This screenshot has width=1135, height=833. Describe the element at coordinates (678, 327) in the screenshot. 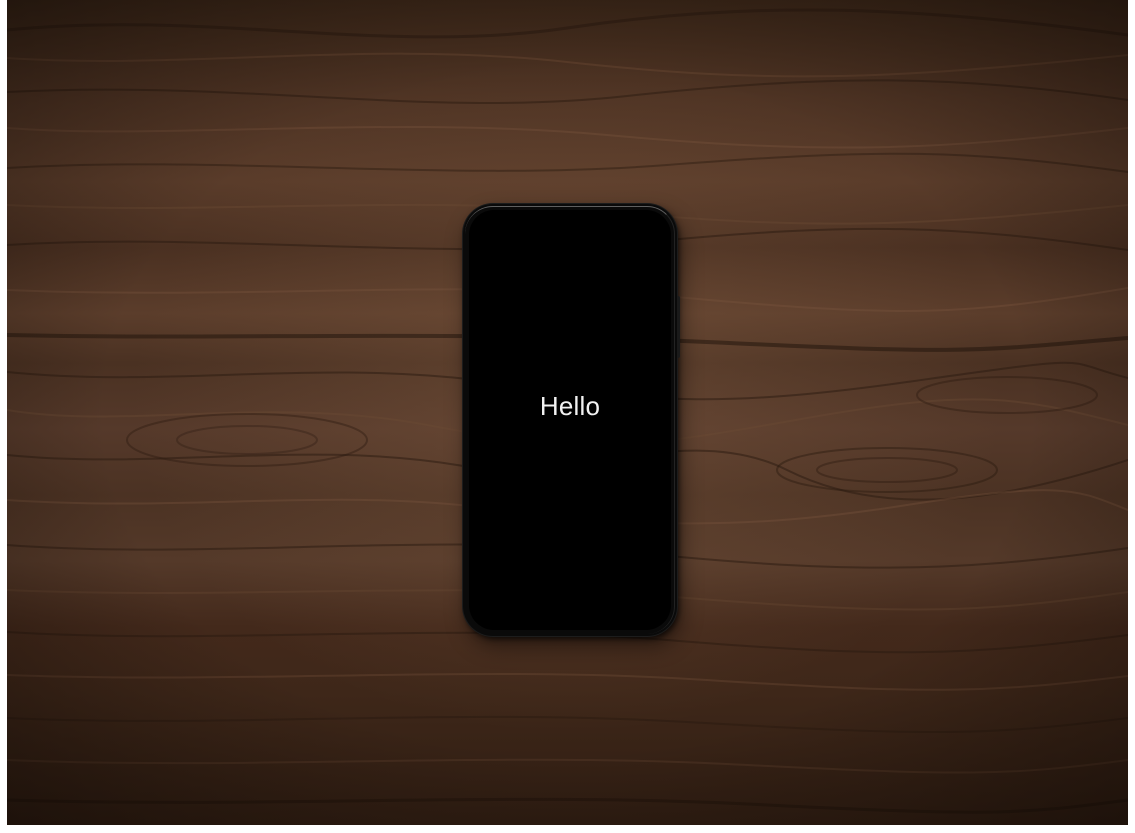

I see `phone-side-button` at that location.